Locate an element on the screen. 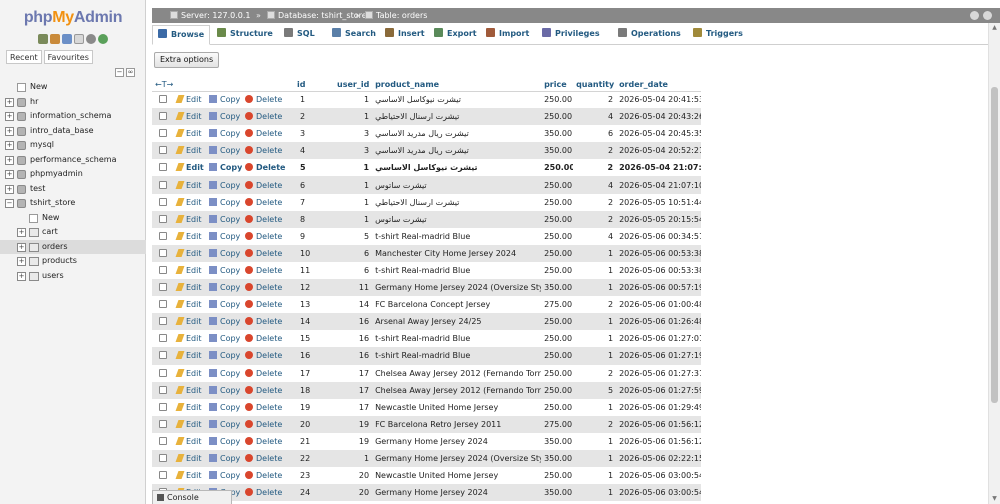  scroll-down-arrow: ▼ is located at coordinates (994, 499).